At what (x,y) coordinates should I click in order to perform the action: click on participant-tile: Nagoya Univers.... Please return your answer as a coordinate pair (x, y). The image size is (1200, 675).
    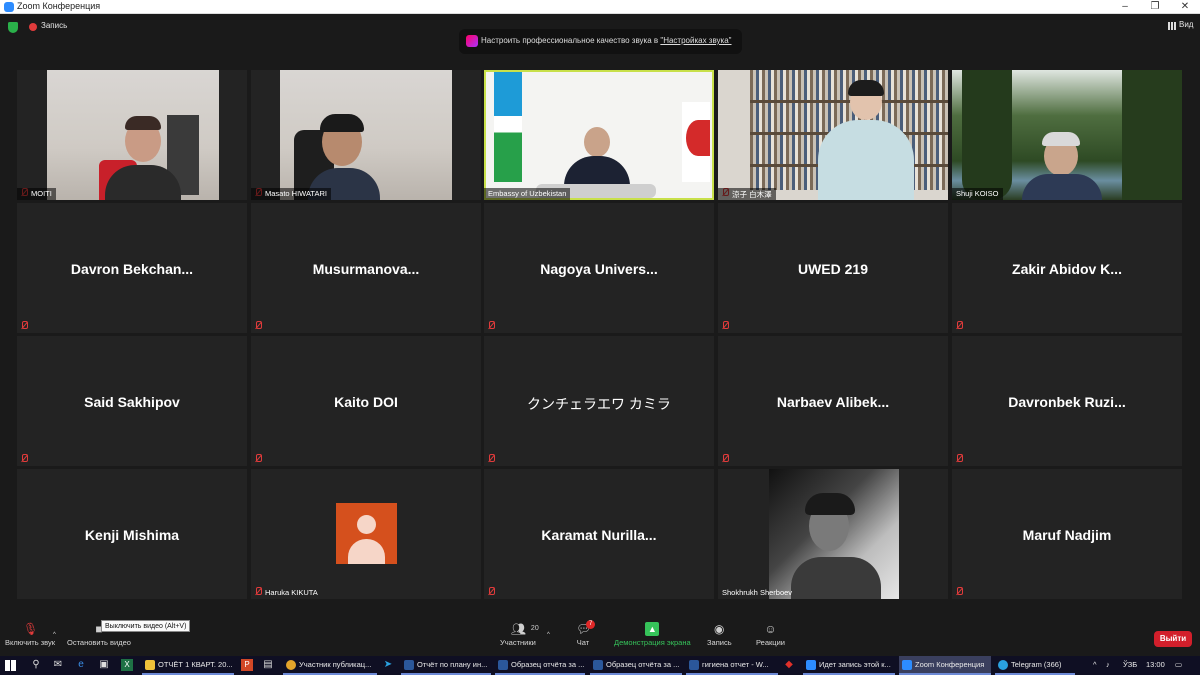
    Looking at the image, I should click on (599, 268).